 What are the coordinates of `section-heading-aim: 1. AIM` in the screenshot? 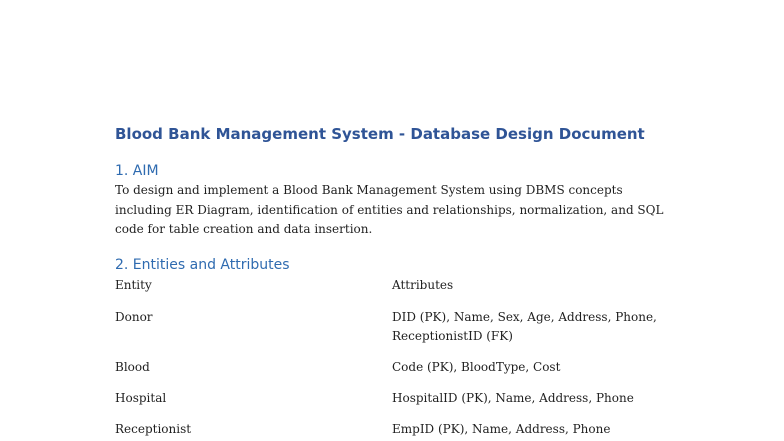 It's located at (137, 171).